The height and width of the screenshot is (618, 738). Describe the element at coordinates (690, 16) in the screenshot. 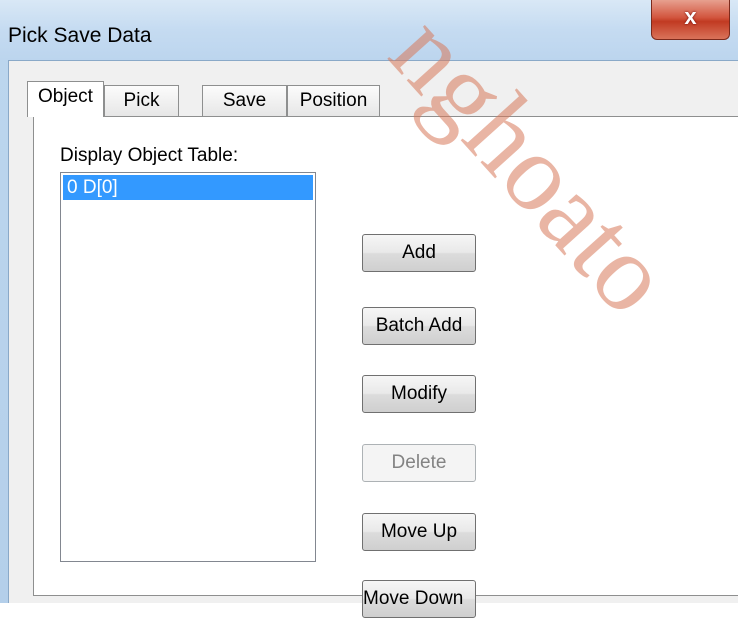

I see `close-icon: x` at that location.